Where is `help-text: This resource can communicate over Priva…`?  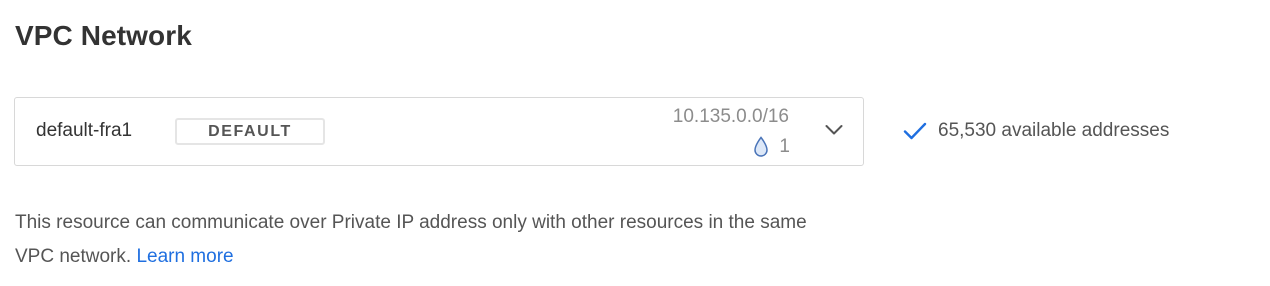 help-text: This resource can communicate over Priva… is located at coordinates (415, 240).